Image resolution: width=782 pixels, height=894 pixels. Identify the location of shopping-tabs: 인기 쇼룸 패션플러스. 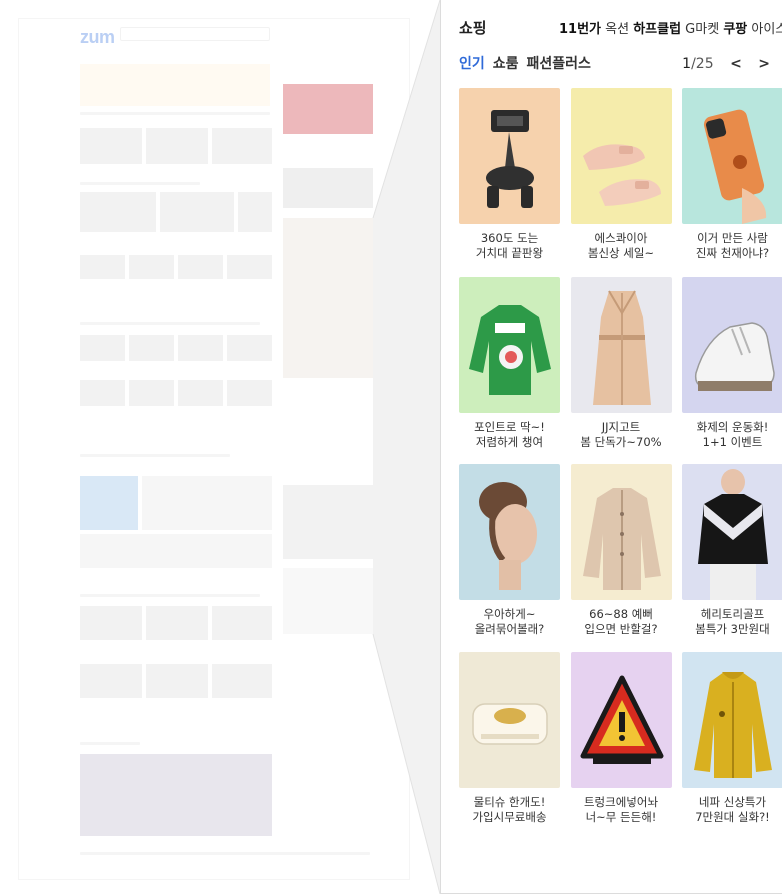
(529, 63).